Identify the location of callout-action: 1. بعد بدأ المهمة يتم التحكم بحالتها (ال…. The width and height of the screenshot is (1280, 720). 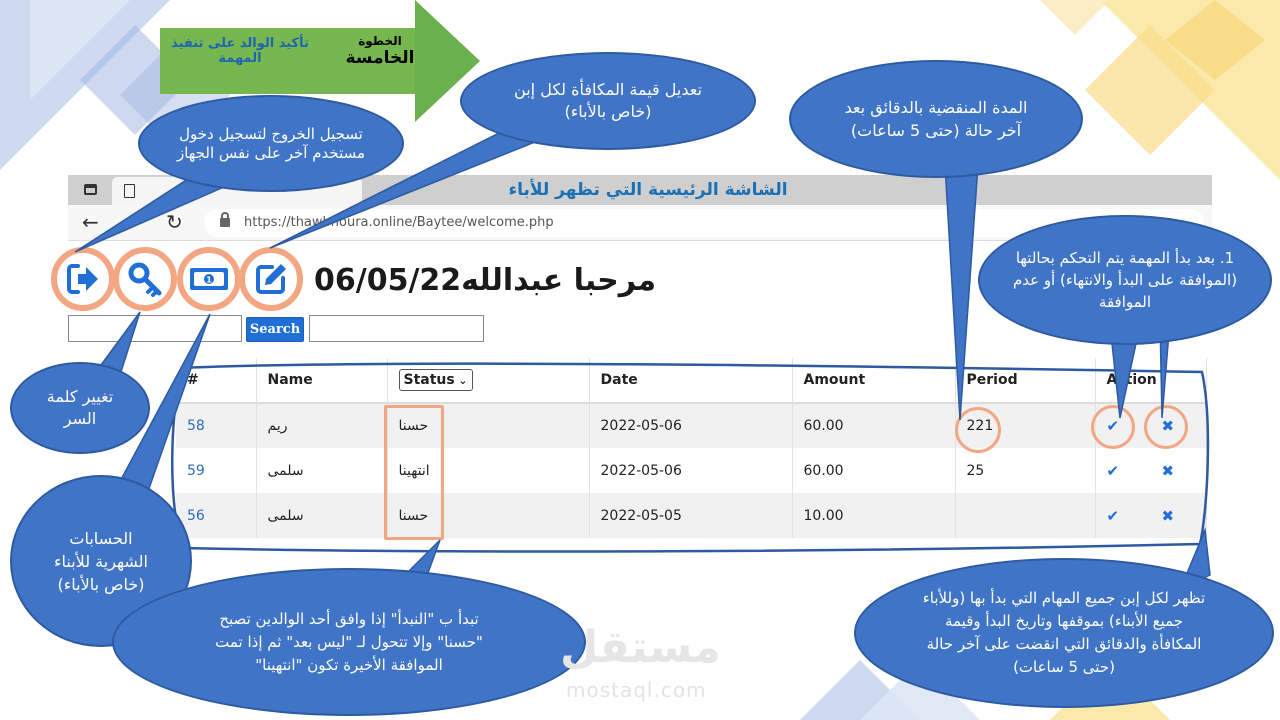
(1125, 280).